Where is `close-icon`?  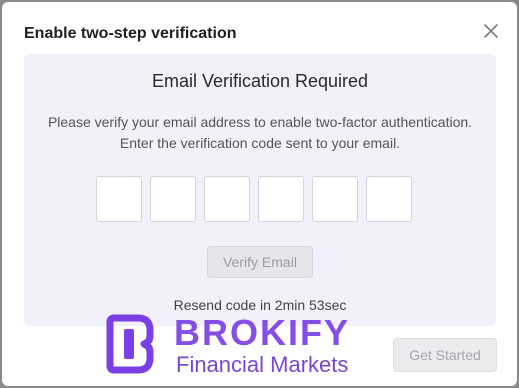 close-icon is located at coordinates (491, 31).